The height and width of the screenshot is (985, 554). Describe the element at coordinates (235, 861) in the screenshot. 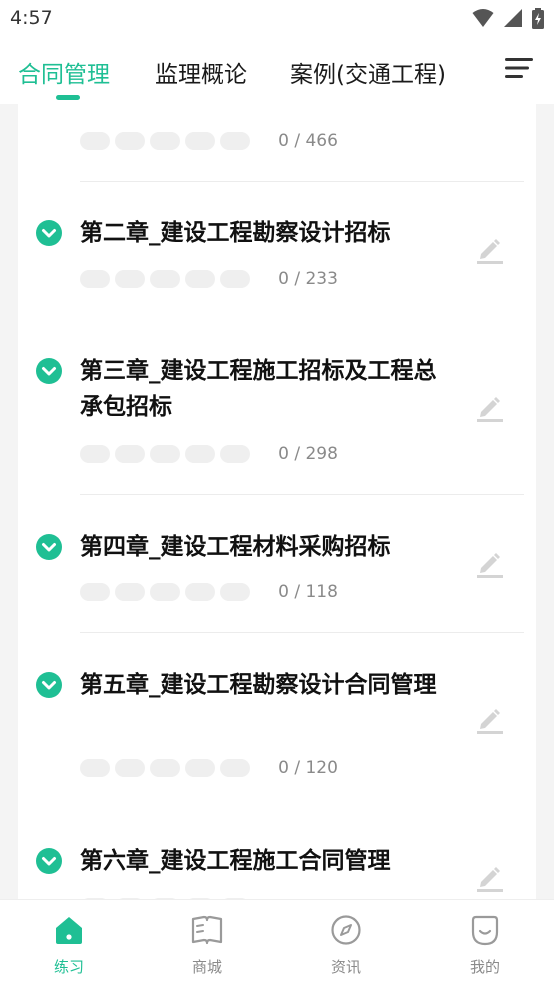

I see `chapter-title: 第六章_建设工程施工合同管理` at that location.